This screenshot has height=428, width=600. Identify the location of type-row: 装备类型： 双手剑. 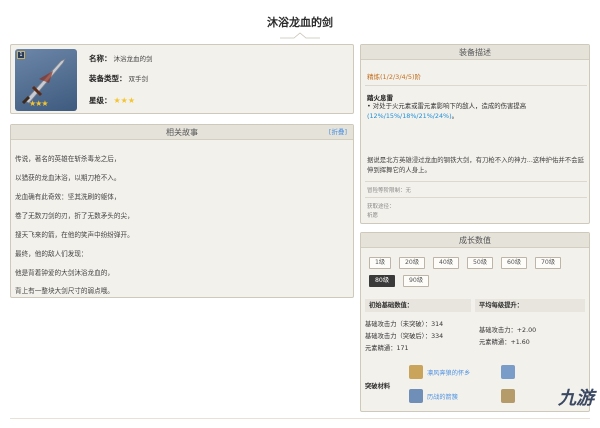
(118, 78).